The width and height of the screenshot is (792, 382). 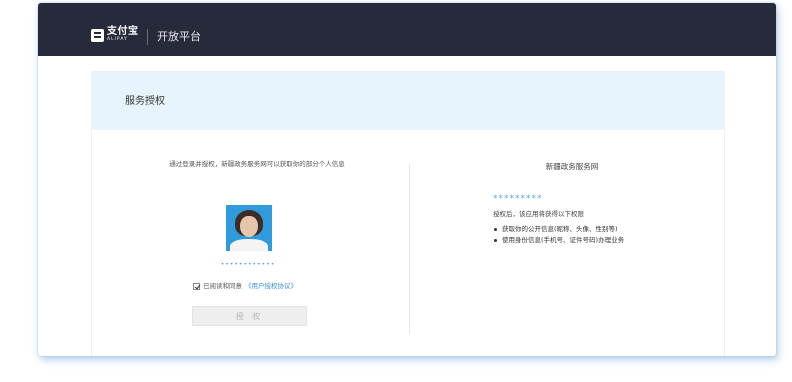 I want to click on permission-text: 使用身份信息(手机号、证件号码)办理业务, so click(x=563, y=240).